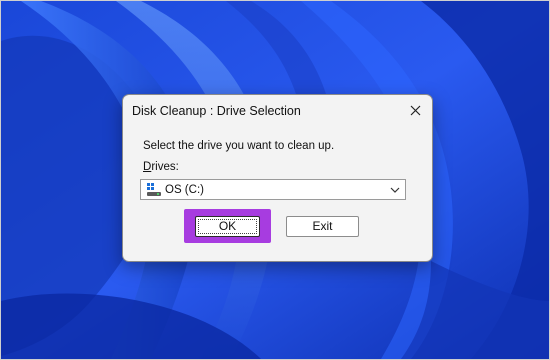  I want to click on selected-drive: OS (C:), so click(184, 190).